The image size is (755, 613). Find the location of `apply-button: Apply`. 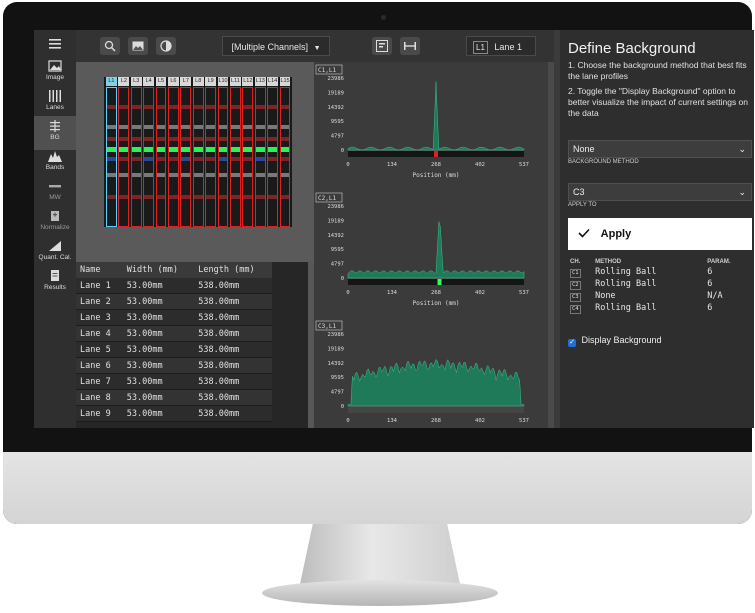

apply-button: Apply is located at coordinates (660, 234).